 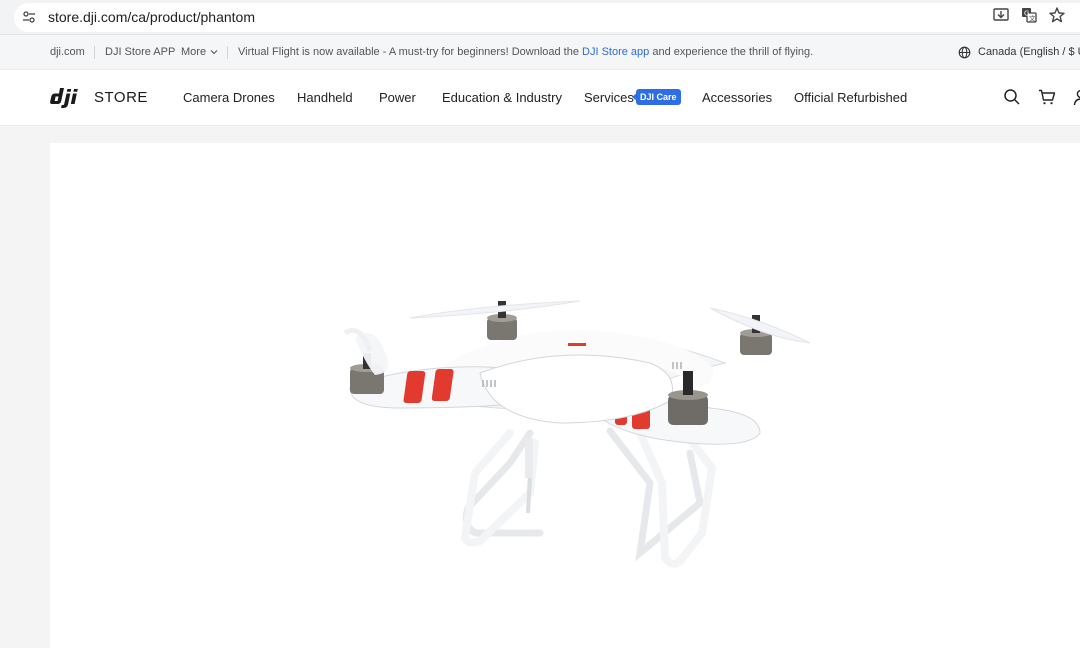 I want to click on nav-services: Services, so click(x=609, y=97).